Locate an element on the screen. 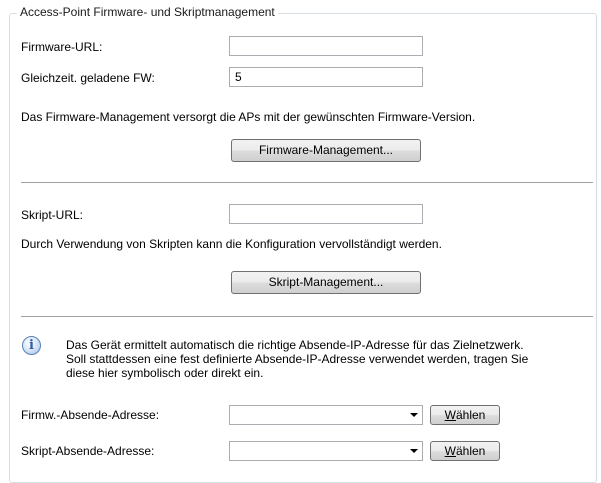 Image resolution: width=601 pixels, height=483 pixels. concurrent-fw-input is located at coordinates (326, 77).